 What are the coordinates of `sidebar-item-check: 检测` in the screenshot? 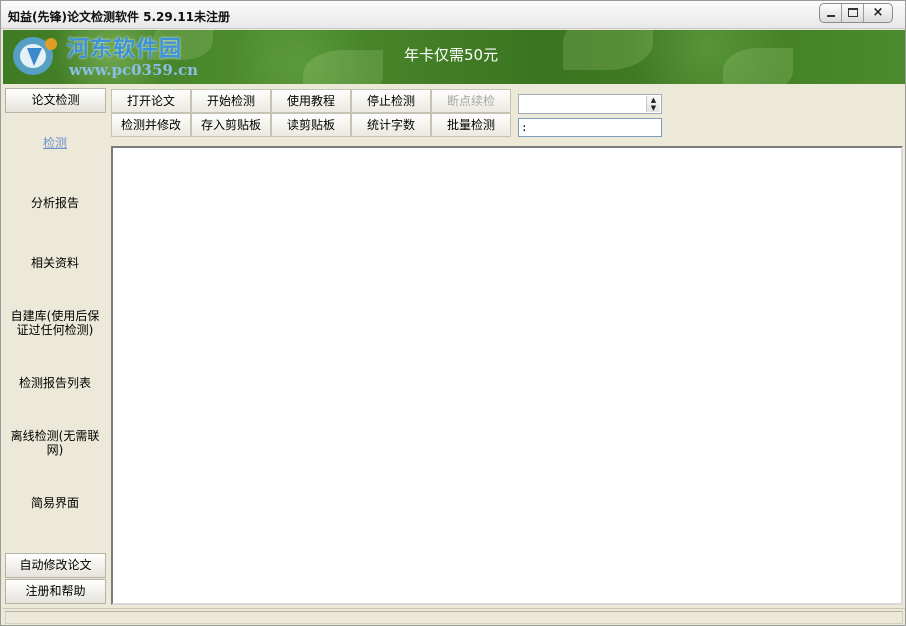 It's located at (55, 143).